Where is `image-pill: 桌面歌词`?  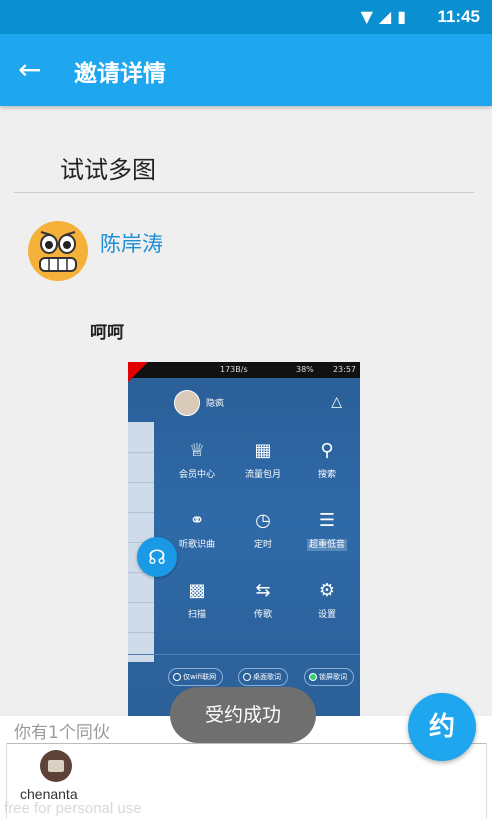 image-pill: 桌面歌词 is located at coordinates (263, 677).